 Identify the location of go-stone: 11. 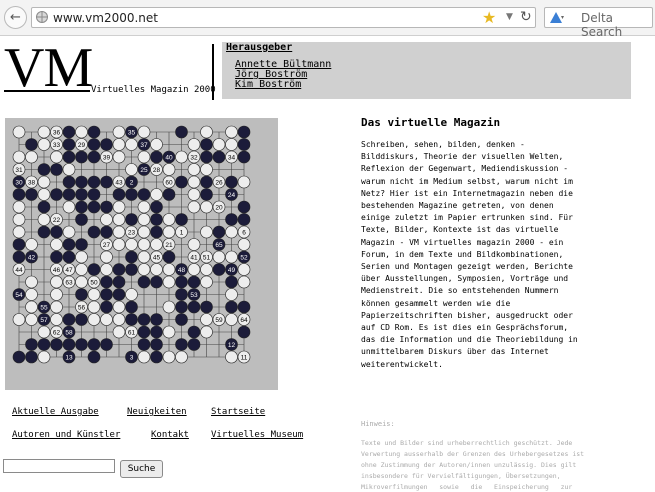
(244, 357).